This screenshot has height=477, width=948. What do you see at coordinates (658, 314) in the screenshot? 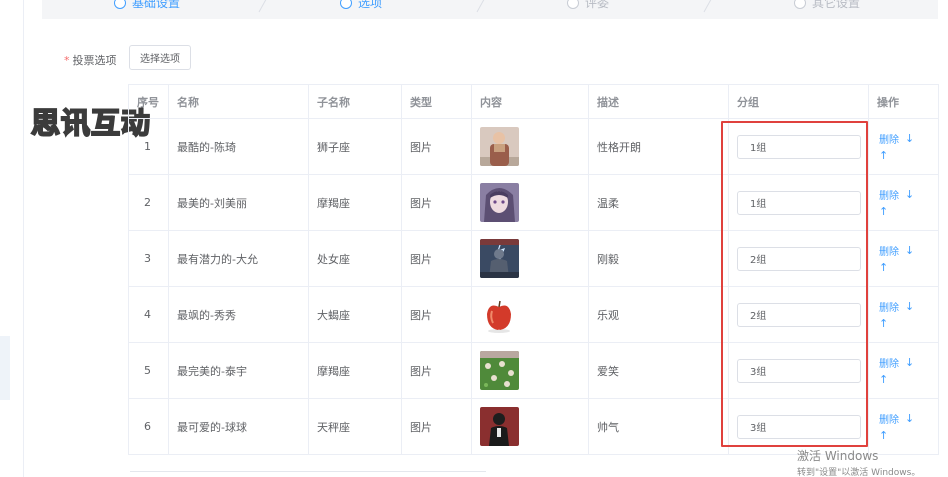
I see `row-description: 乐观` at bounding box center [658, 314].